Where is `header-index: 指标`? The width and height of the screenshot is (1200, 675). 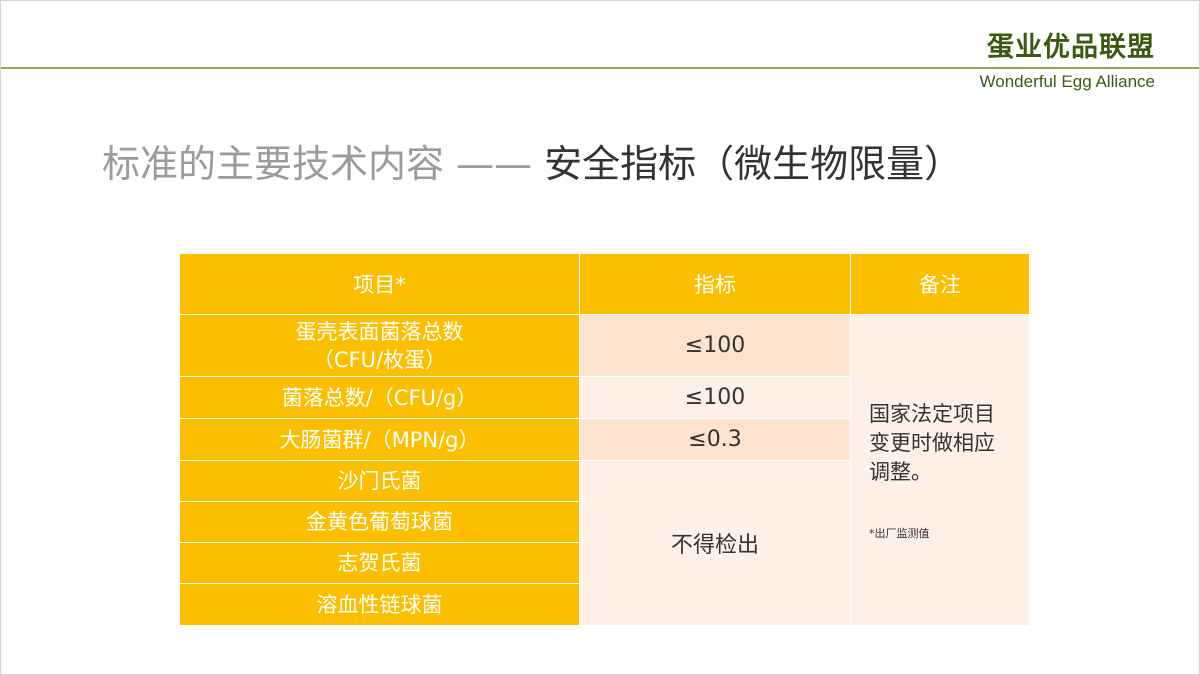 header-index: 指标 is located at coordinates (715, 284).